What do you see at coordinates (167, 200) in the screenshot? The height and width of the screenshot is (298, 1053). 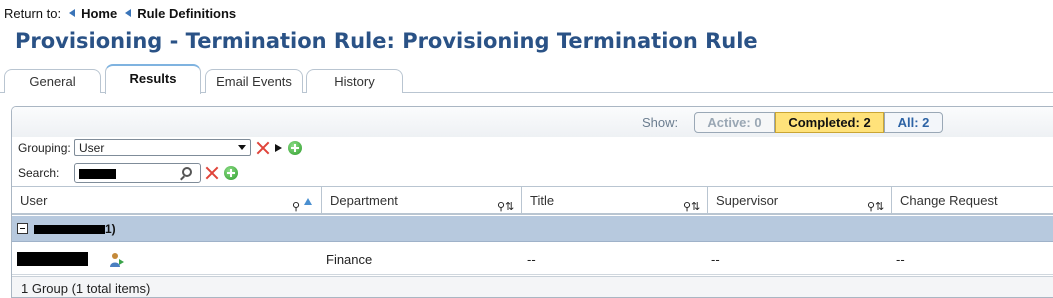 I see `column-user: User ⚲` at bounding box center [167, 200].